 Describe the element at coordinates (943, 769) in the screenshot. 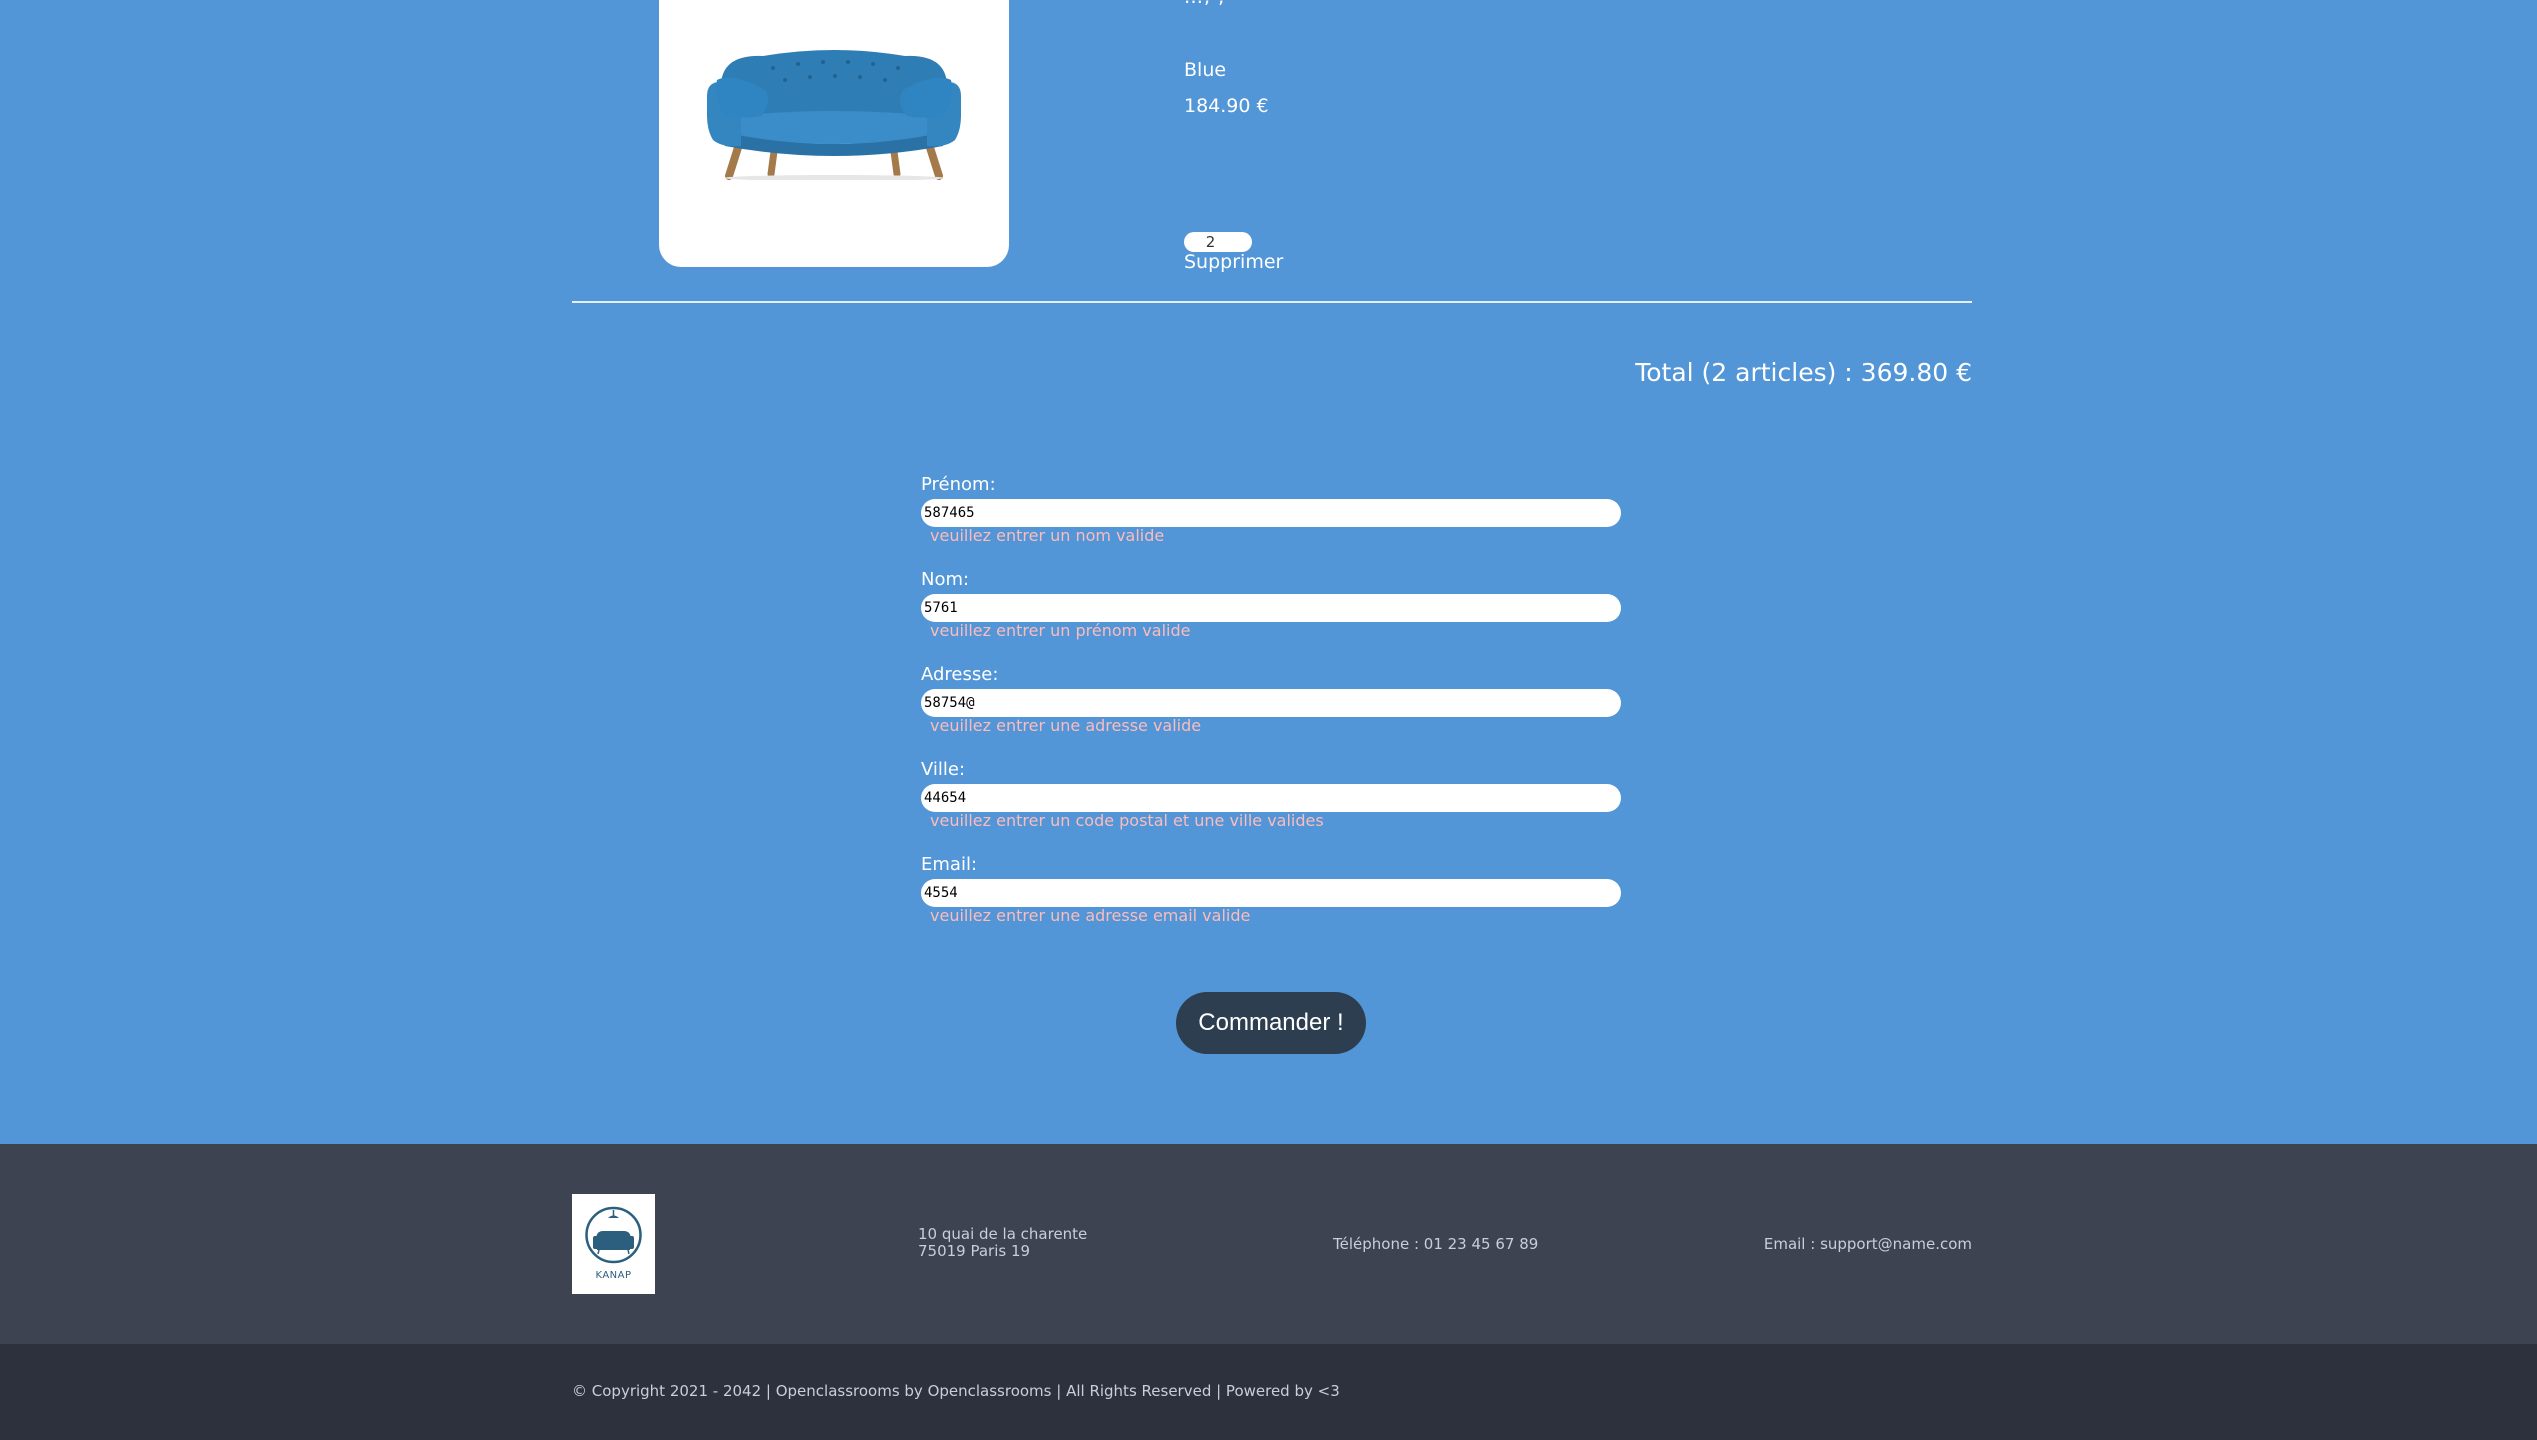

I see `city-label: Ville:` at that location.